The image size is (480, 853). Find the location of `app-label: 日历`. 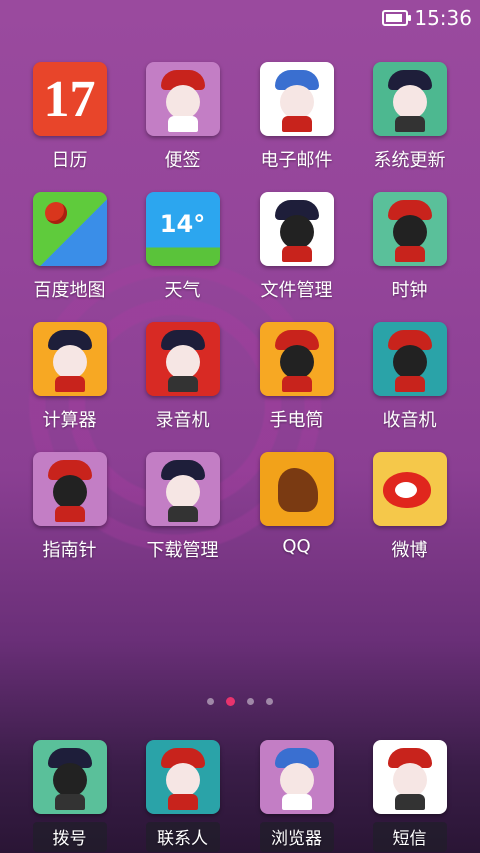

app-label: 日历 is located at coordinates (69, 160).